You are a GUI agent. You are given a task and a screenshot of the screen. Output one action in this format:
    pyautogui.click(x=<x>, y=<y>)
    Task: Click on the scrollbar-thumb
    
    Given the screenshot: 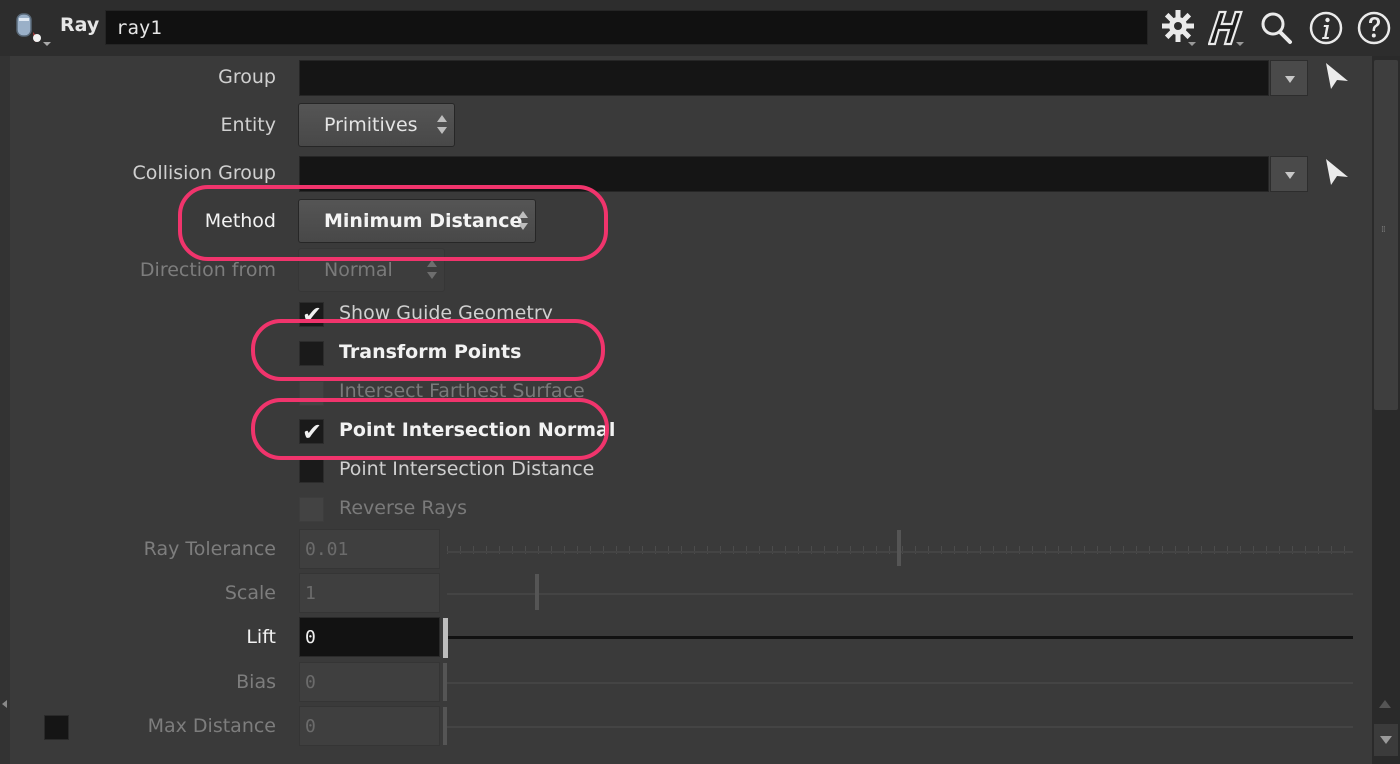 What is the action you would take?
    pyautogui.click(x=1386, y=235)
    